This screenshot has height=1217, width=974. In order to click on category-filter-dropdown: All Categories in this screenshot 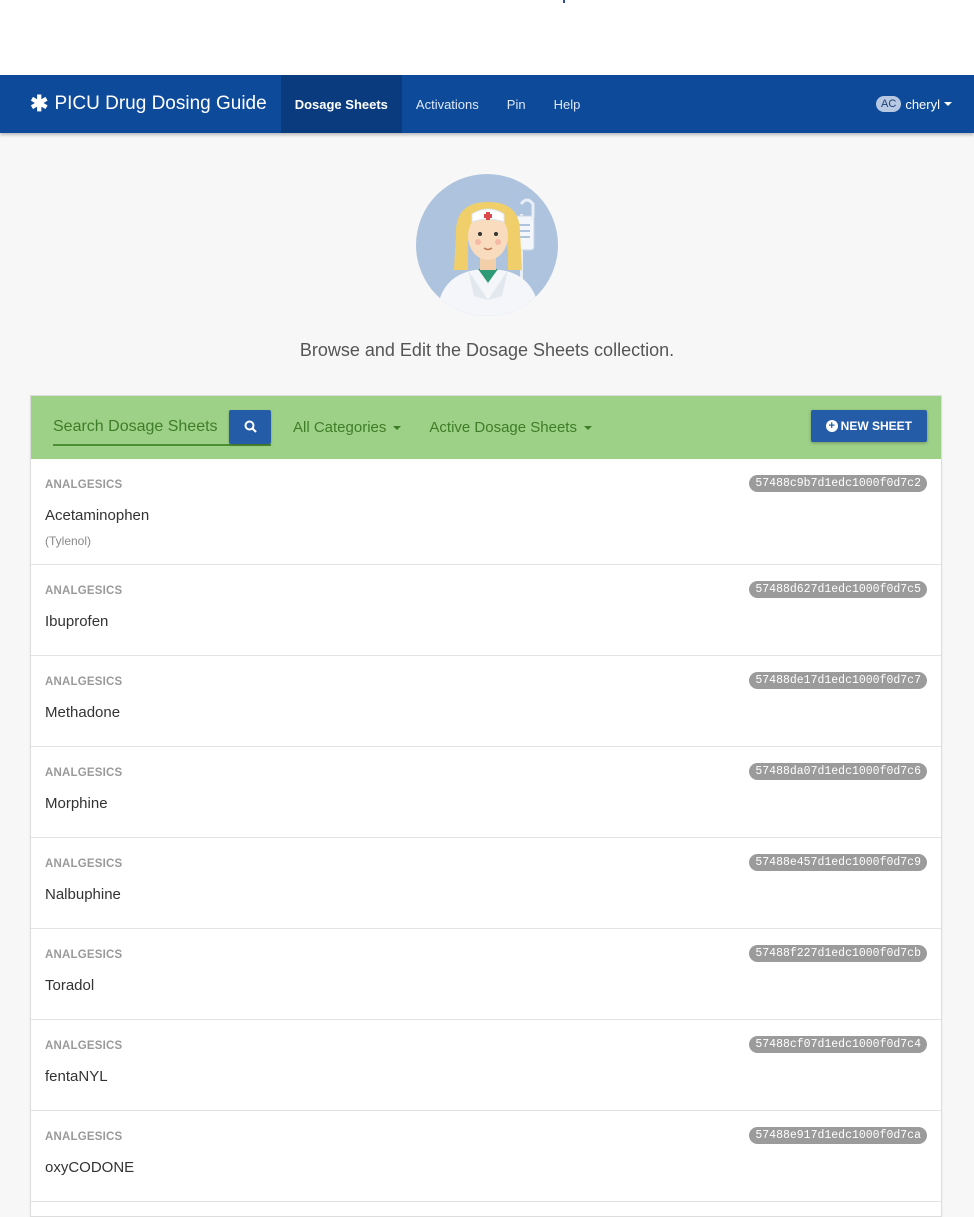, I will do `click(347, 427)`.